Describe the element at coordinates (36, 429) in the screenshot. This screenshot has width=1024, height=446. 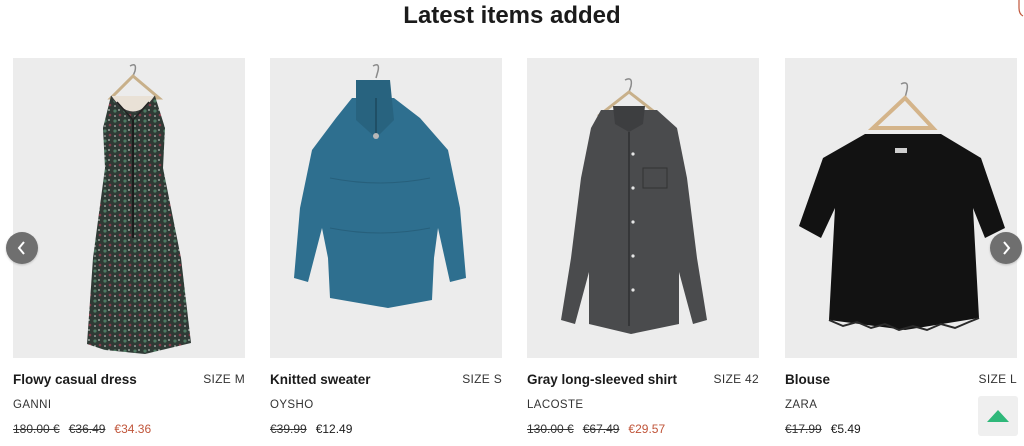
I see `product-original-price: 180.00 €` at that location.